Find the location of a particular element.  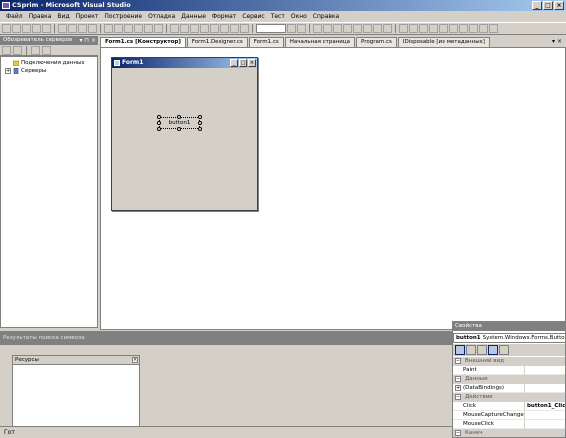

maximize-button: □ is located at coordinates (548, 5).